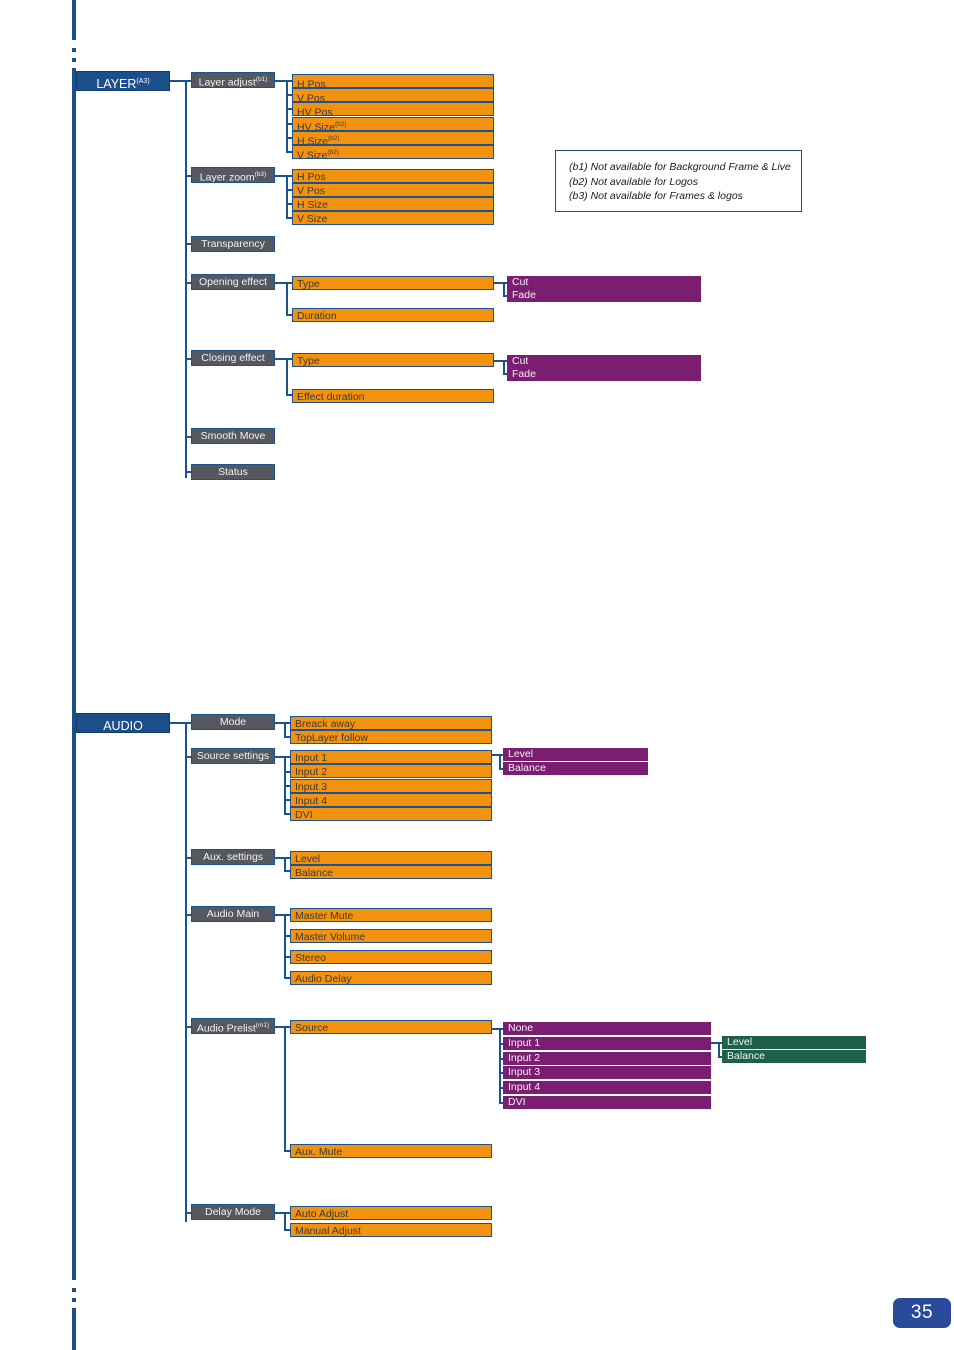  What do you see at coordinates (607, 1072) in the screenshot?
I see `menu-value-prelist-input-3: Input 3` at bounding box center [607, 1072].